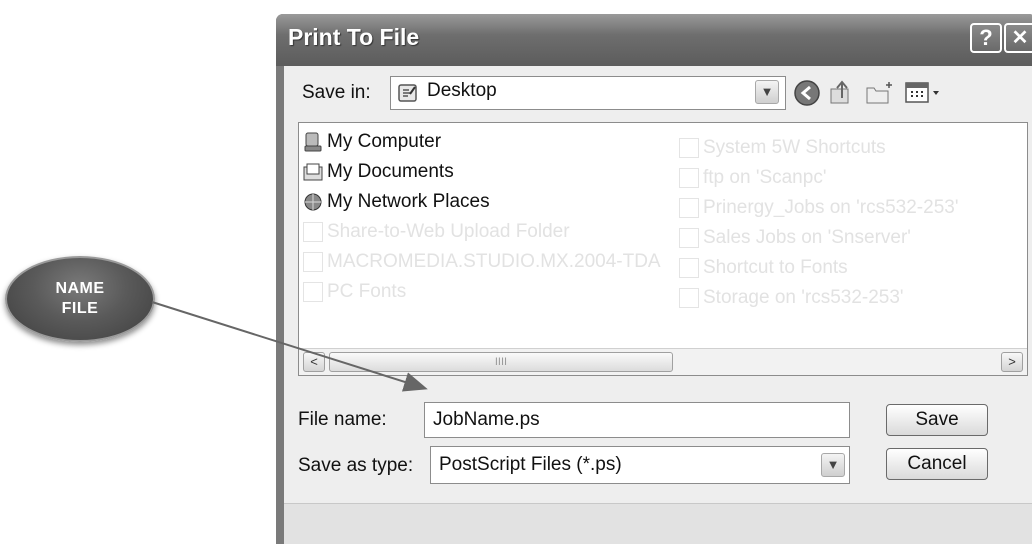 The image size is (1032, 544). I want to click on list-item-label: My Network Places, so click(408, 201).